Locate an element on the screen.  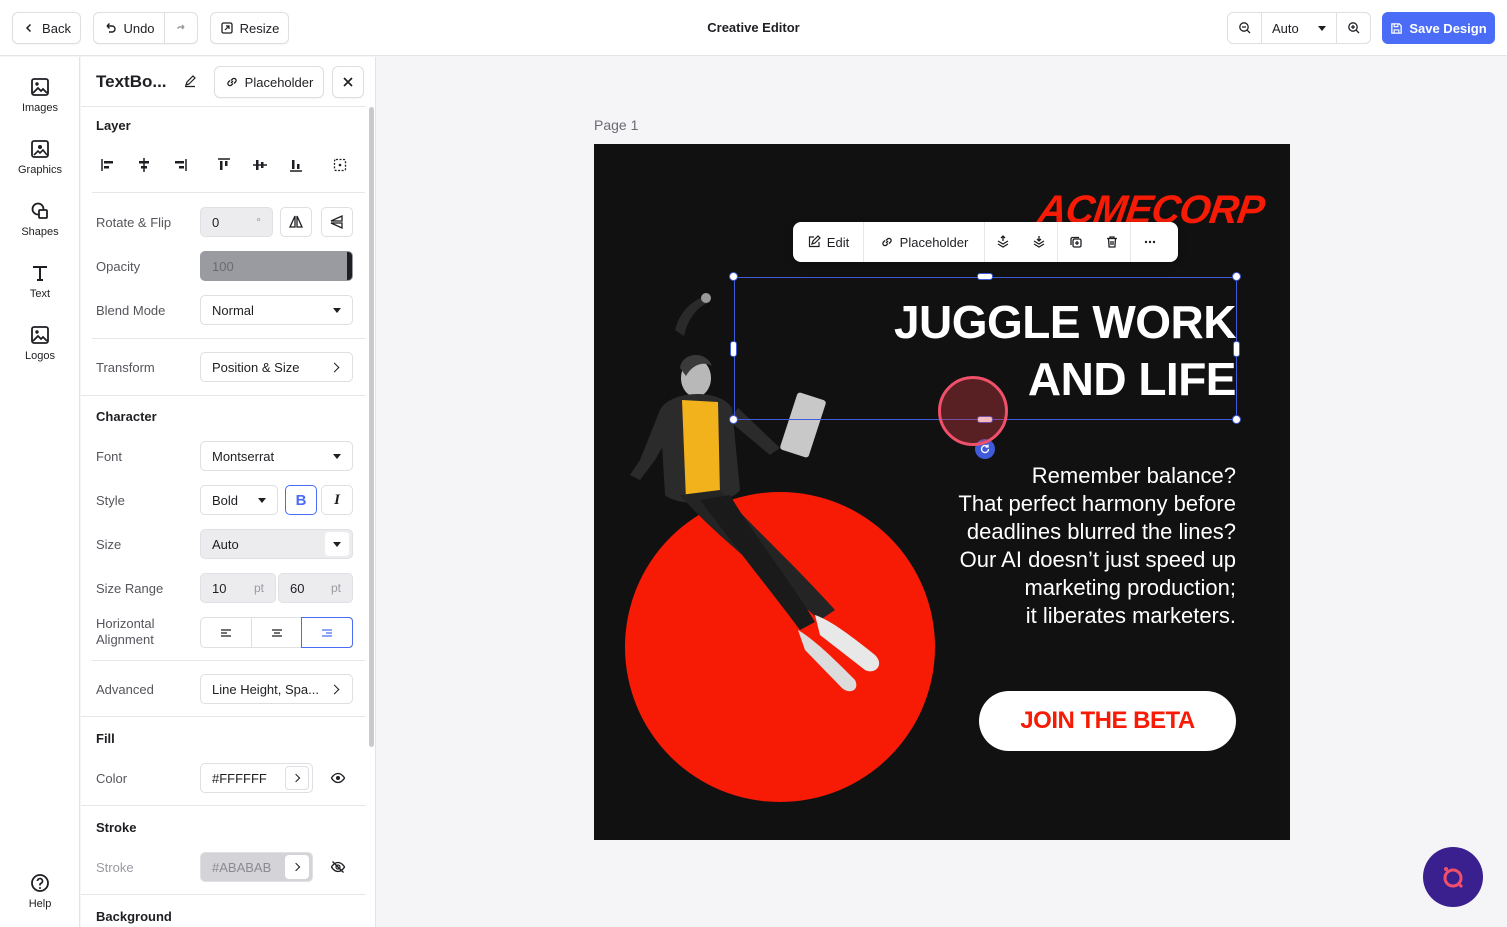
dock-item-help: Help is located at coordinates (40, 891).